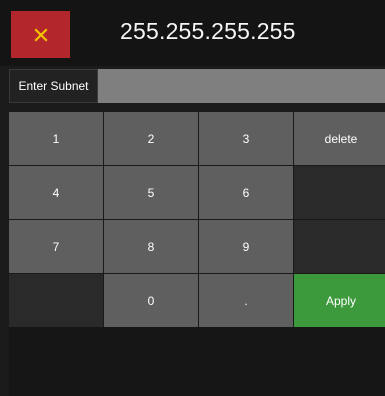 Image resolution: width=385 pixels, height=396 pixels. What do you see at coordinates (246, 192) in the screenshot?
I see `key-6: 6` at bounding box center [246, 192].